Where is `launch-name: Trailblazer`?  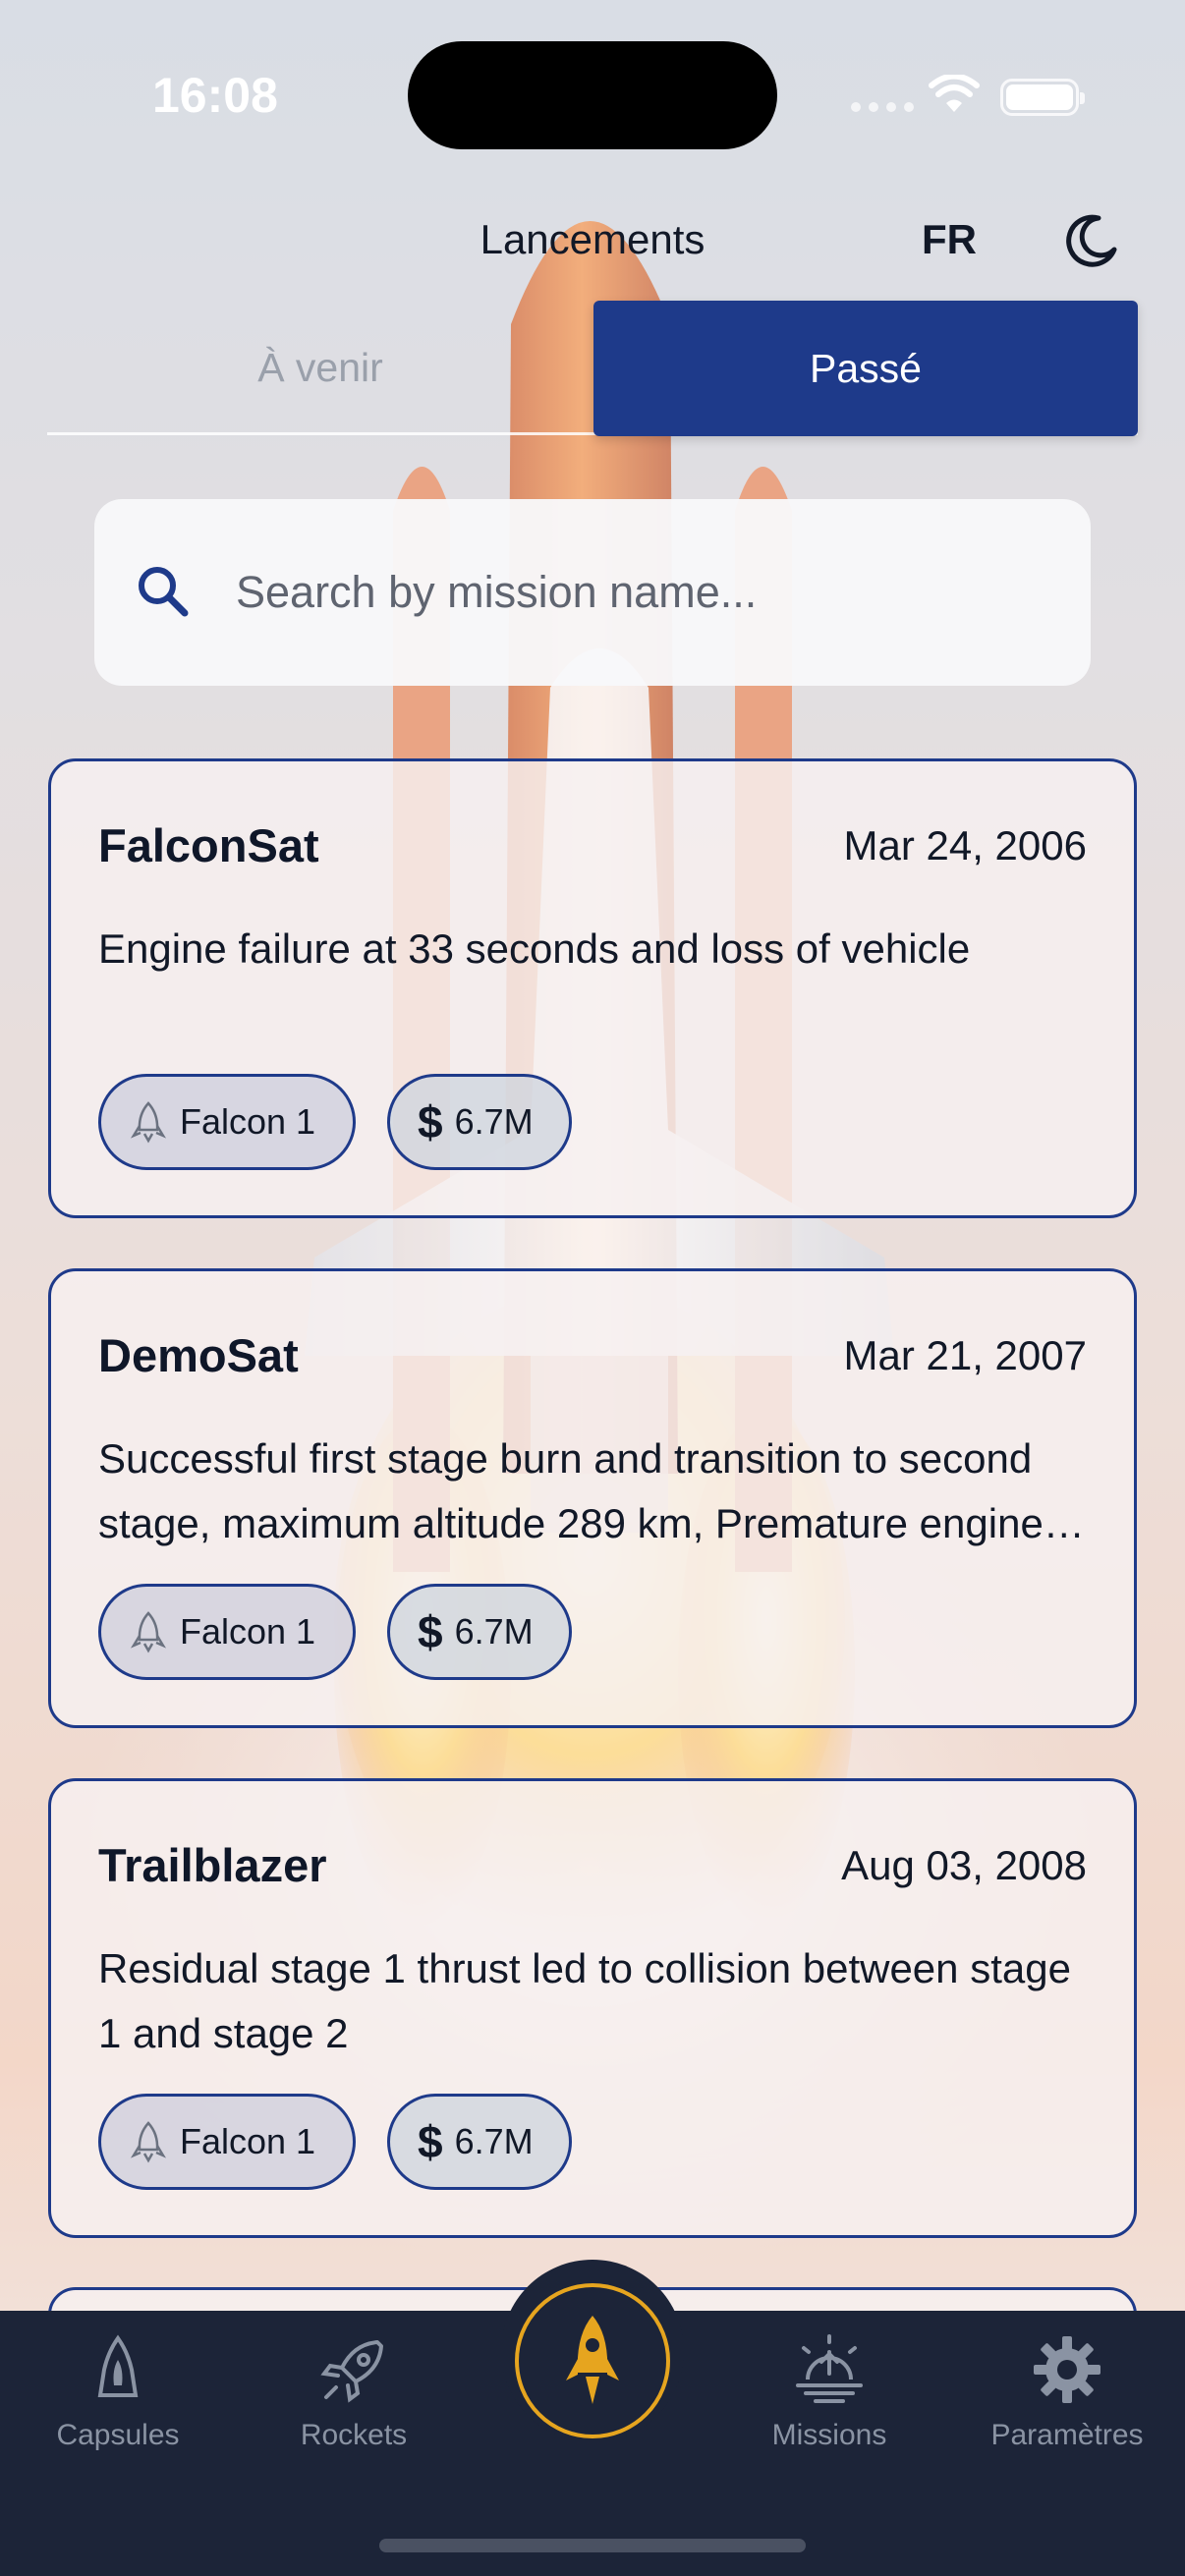 launch-name: Trailblazer is located at coordinates (213, 1865).